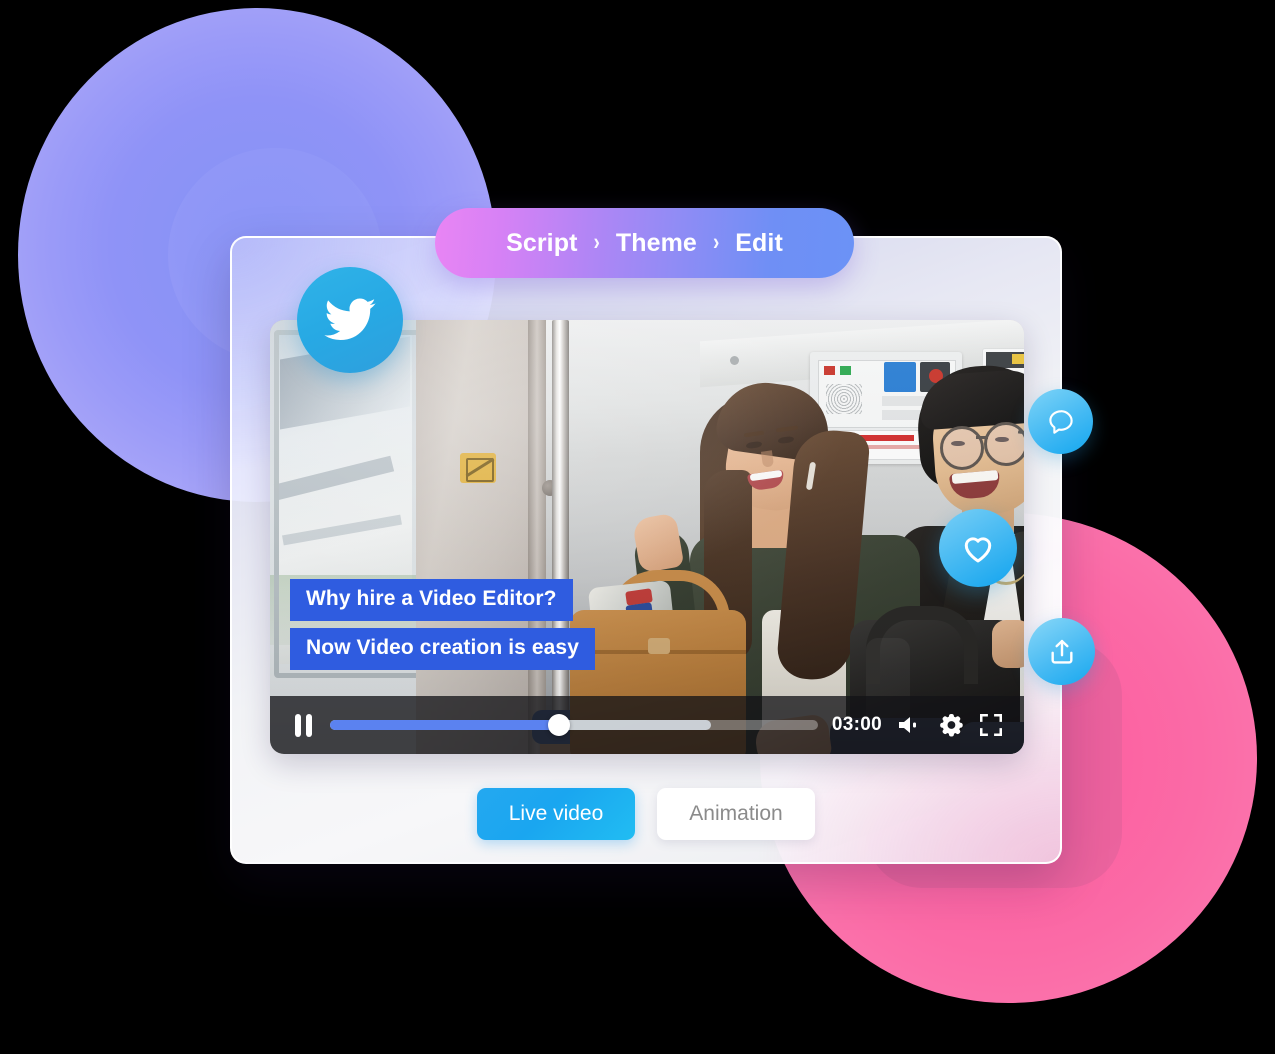 The height and width of the screenshot is (1054, 1275). What do you see at coordinates (559, 725) in the screenshot?
I see `progress-scrubber-handle` at bounding box center [559, 725].